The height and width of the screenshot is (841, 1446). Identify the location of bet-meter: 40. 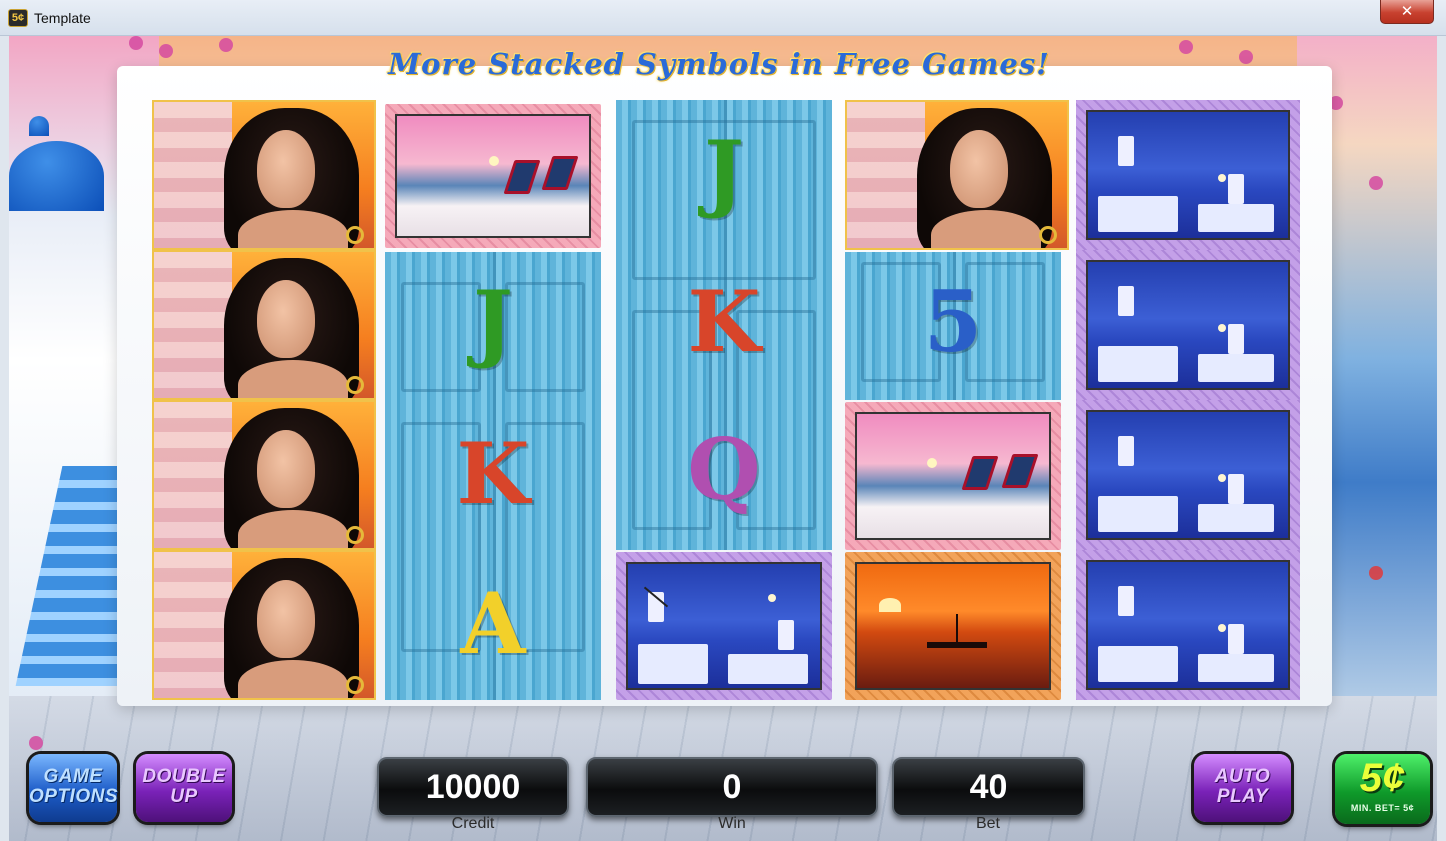
(988, 787).